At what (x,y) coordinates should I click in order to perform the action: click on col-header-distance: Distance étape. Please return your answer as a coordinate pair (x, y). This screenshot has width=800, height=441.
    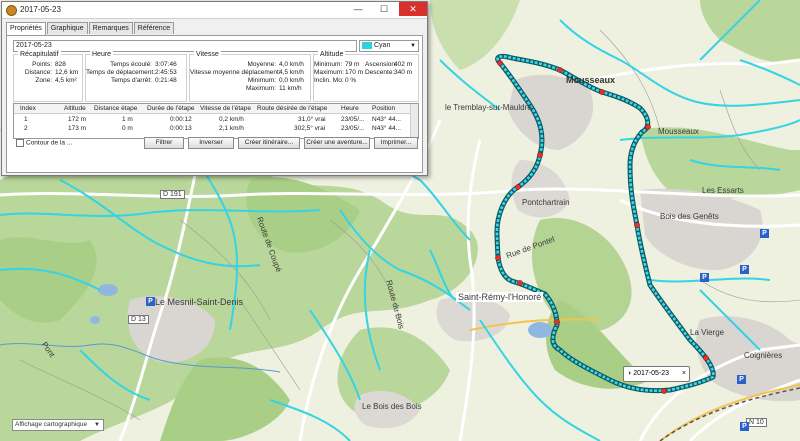
    Looking at the image, I should click on (115, 108).